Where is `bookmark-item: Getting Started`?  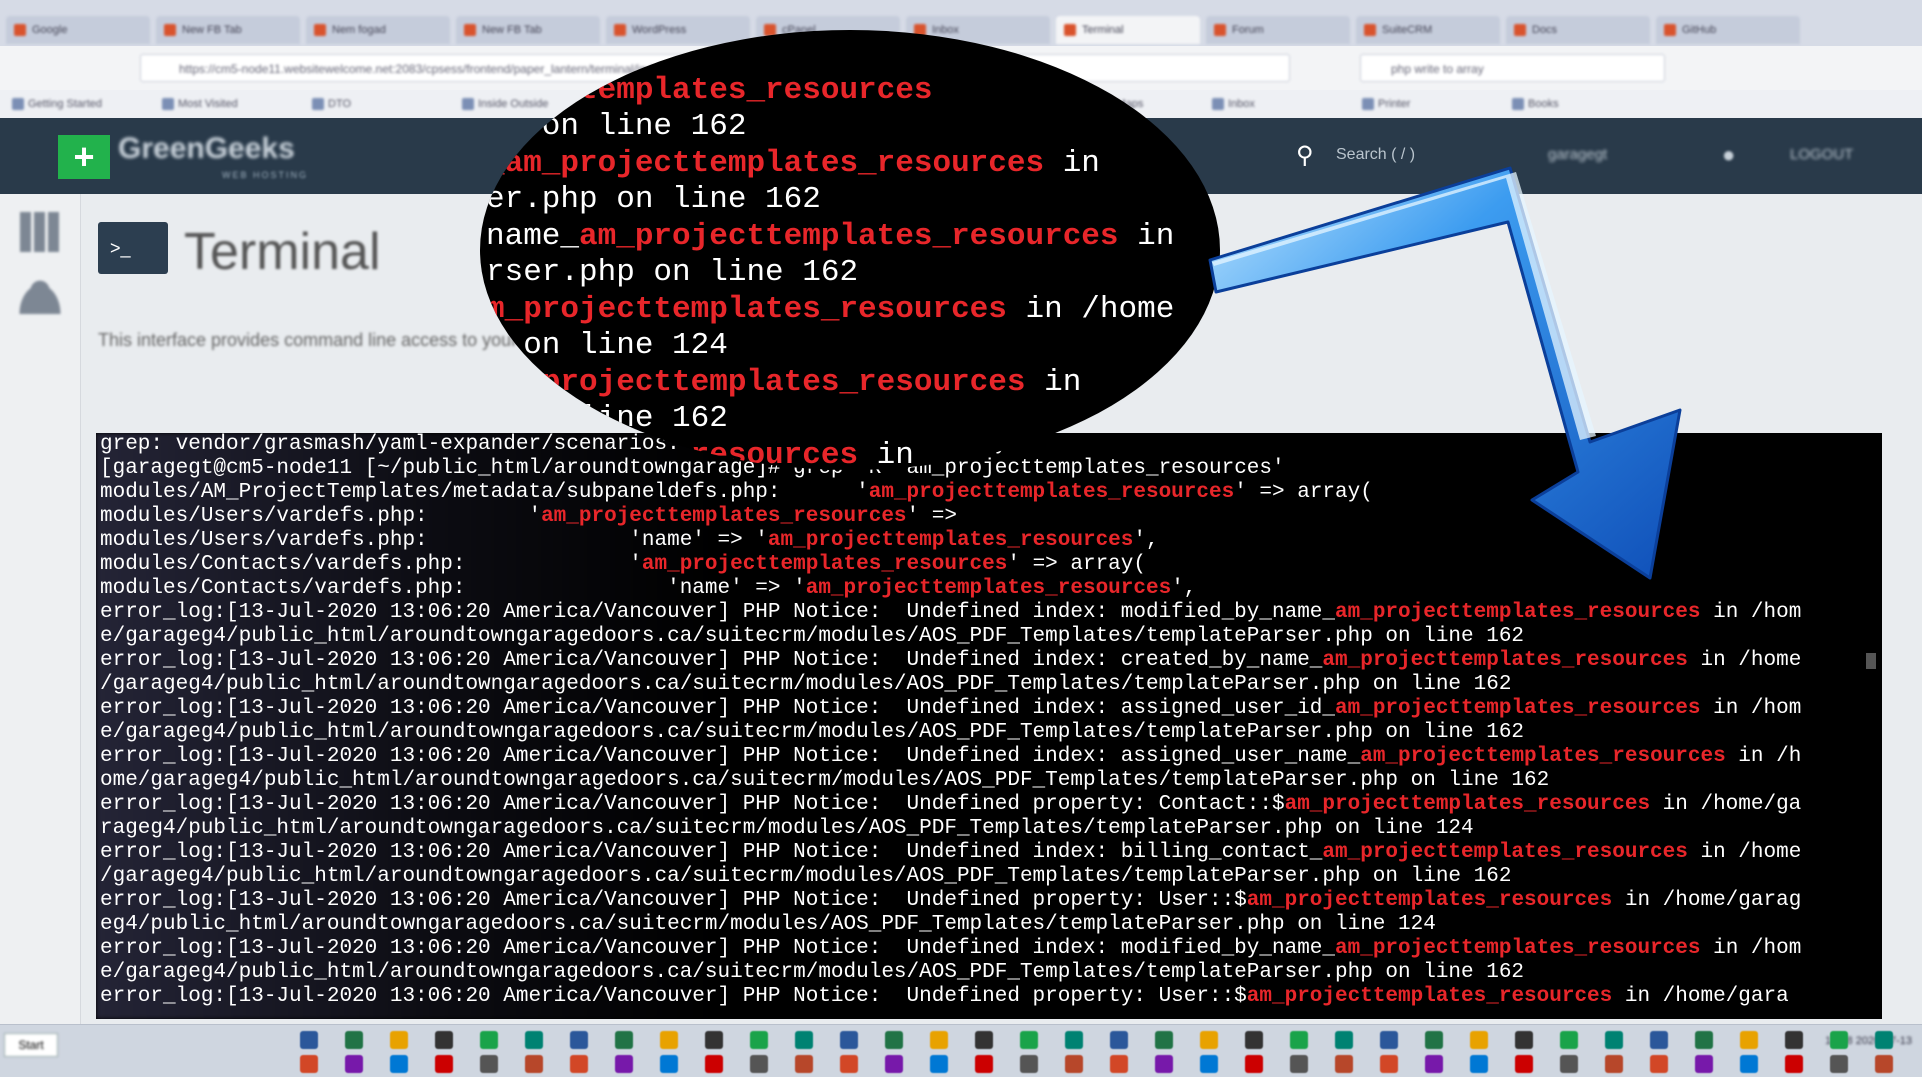
bookmark-item: Getting Started is located at coordinates (56, 104).